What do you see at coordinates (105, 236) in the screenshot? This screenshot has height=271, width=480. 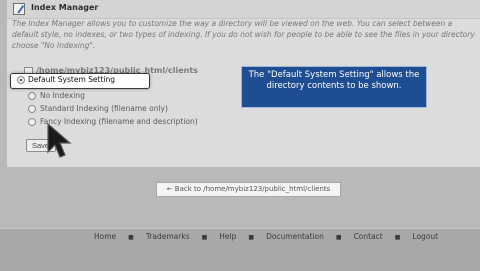 I see `footer-link-home: Home` at bounding box center [105, 236].